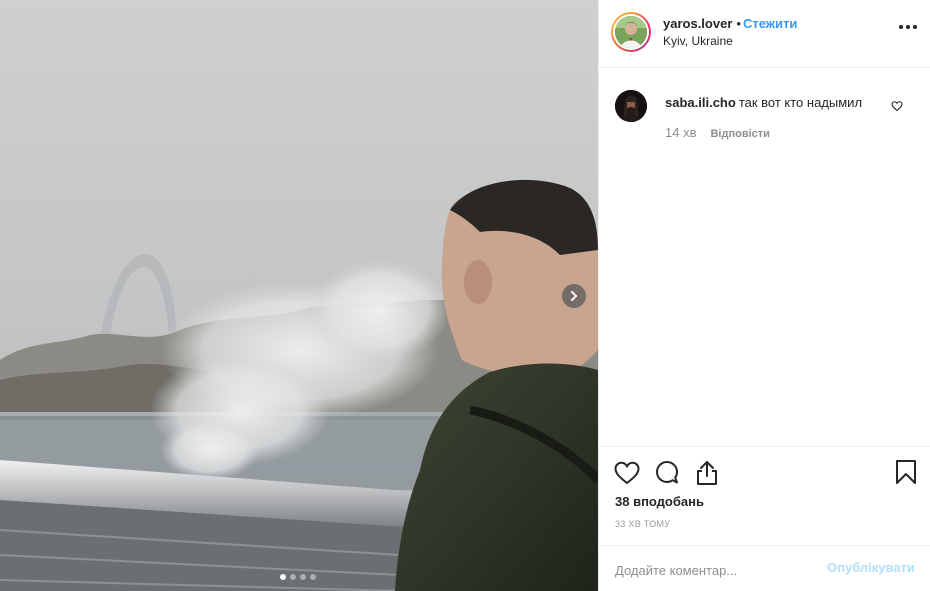 Image resolution: width=930 pixels, height=591 pixels. I want to click on posted-time: 33 ХВ ТОМУ, so click(642, 524).